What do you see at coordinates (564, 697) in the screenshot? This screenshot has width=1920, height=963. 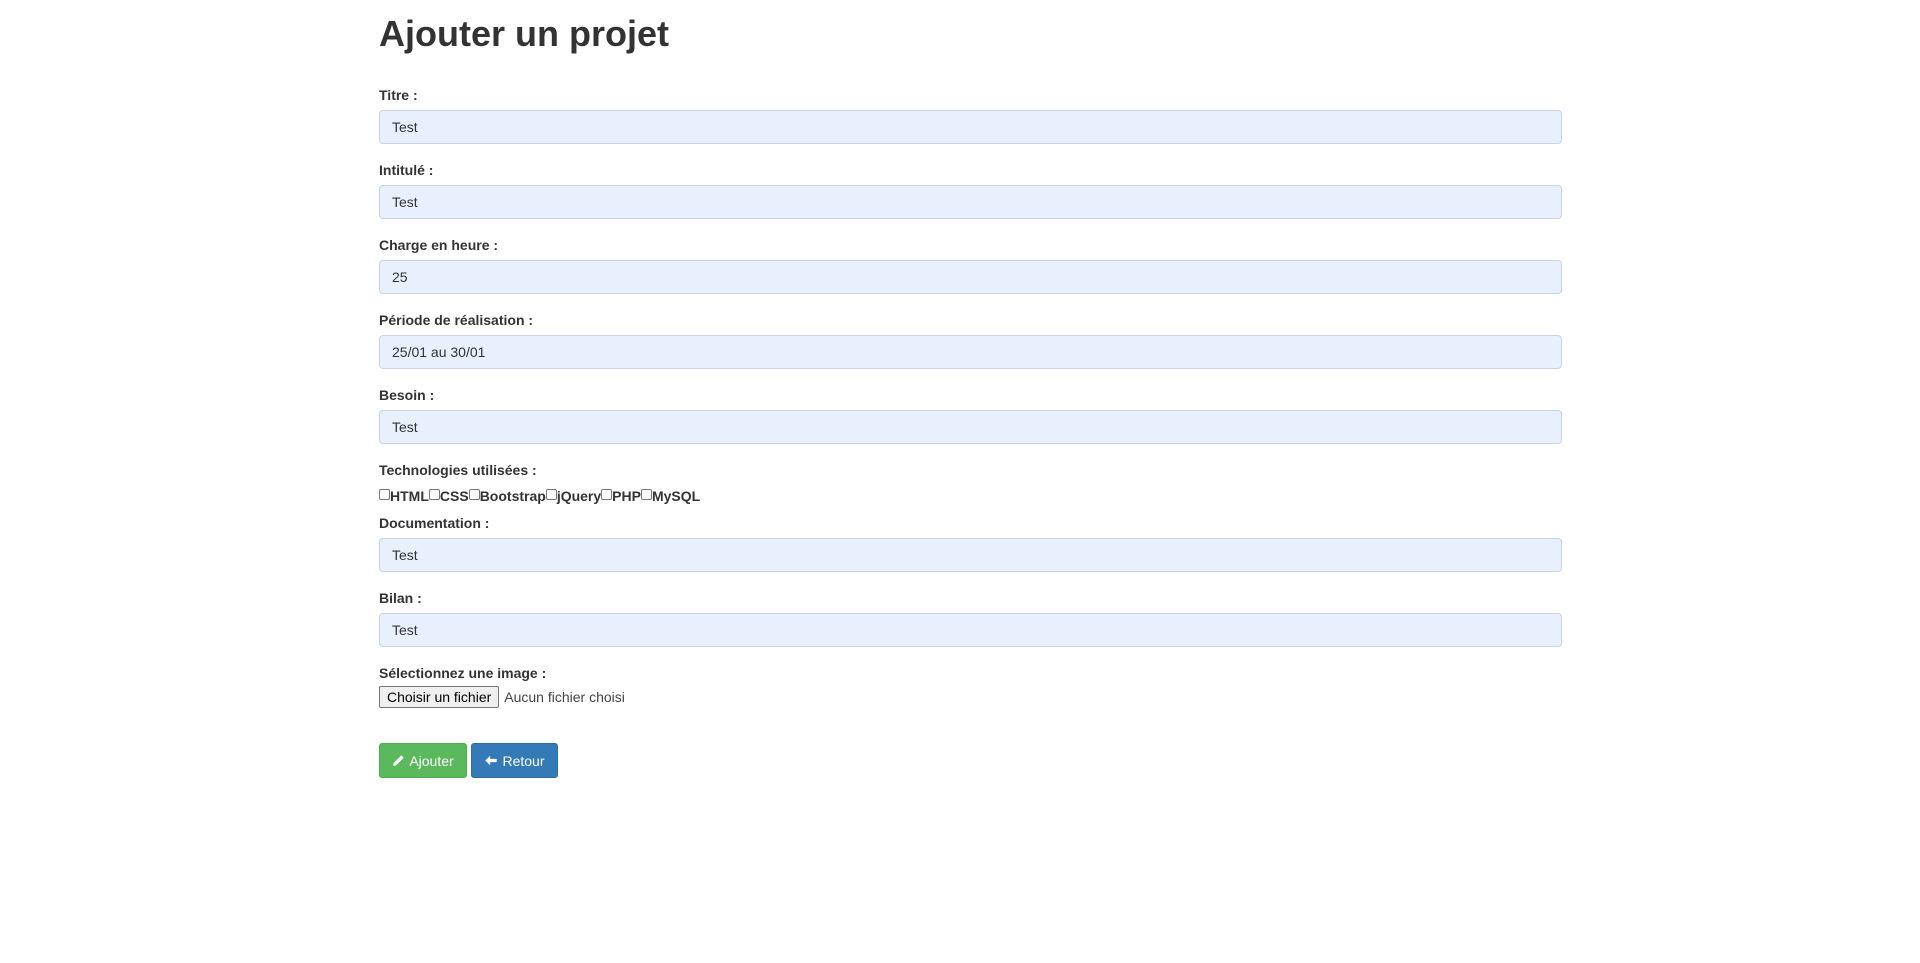 I see `file-status-text: Aucun fichier choisi` at bounding box center [564, 697].